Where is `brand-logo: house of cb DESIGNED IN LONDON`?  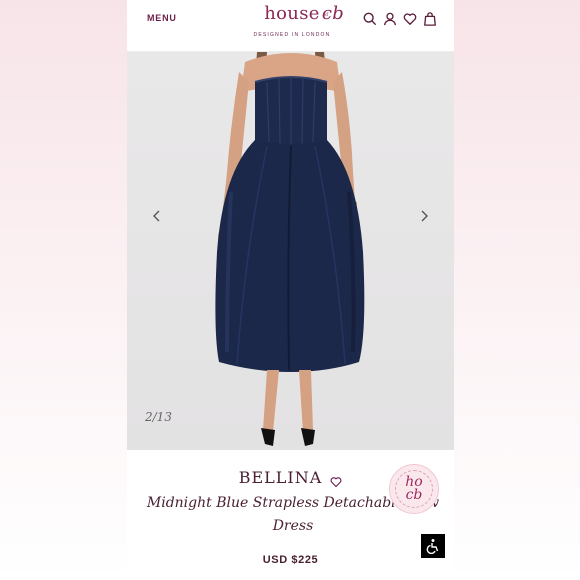
brand-logo: house of cb DESIGNED IN LONDON is located at coordinates (292, 20).